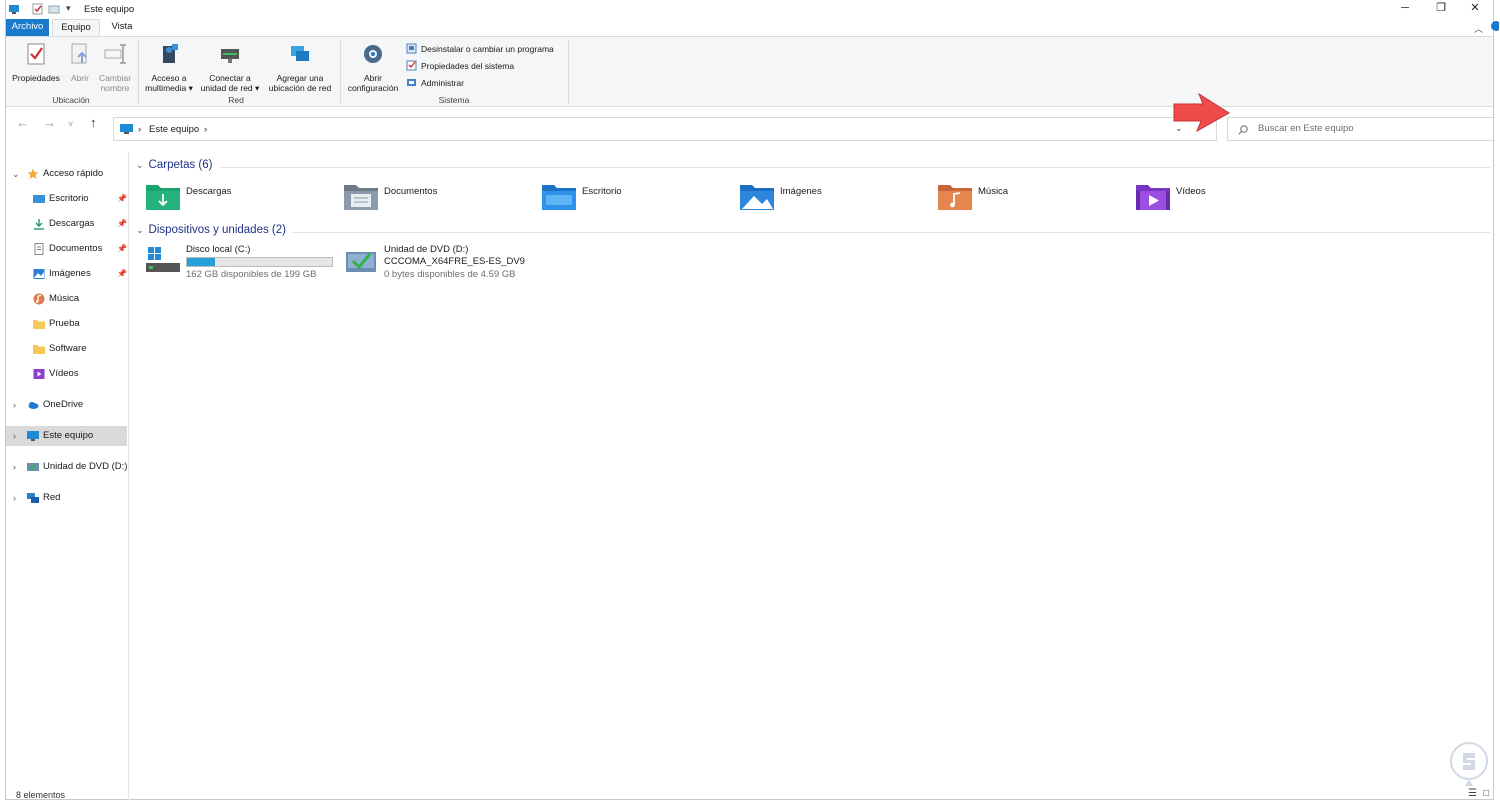  Describe the element at coordinates (426, 249) in the screenshot. I see `drive-name: Unidad de DVD (D:)` at that location.